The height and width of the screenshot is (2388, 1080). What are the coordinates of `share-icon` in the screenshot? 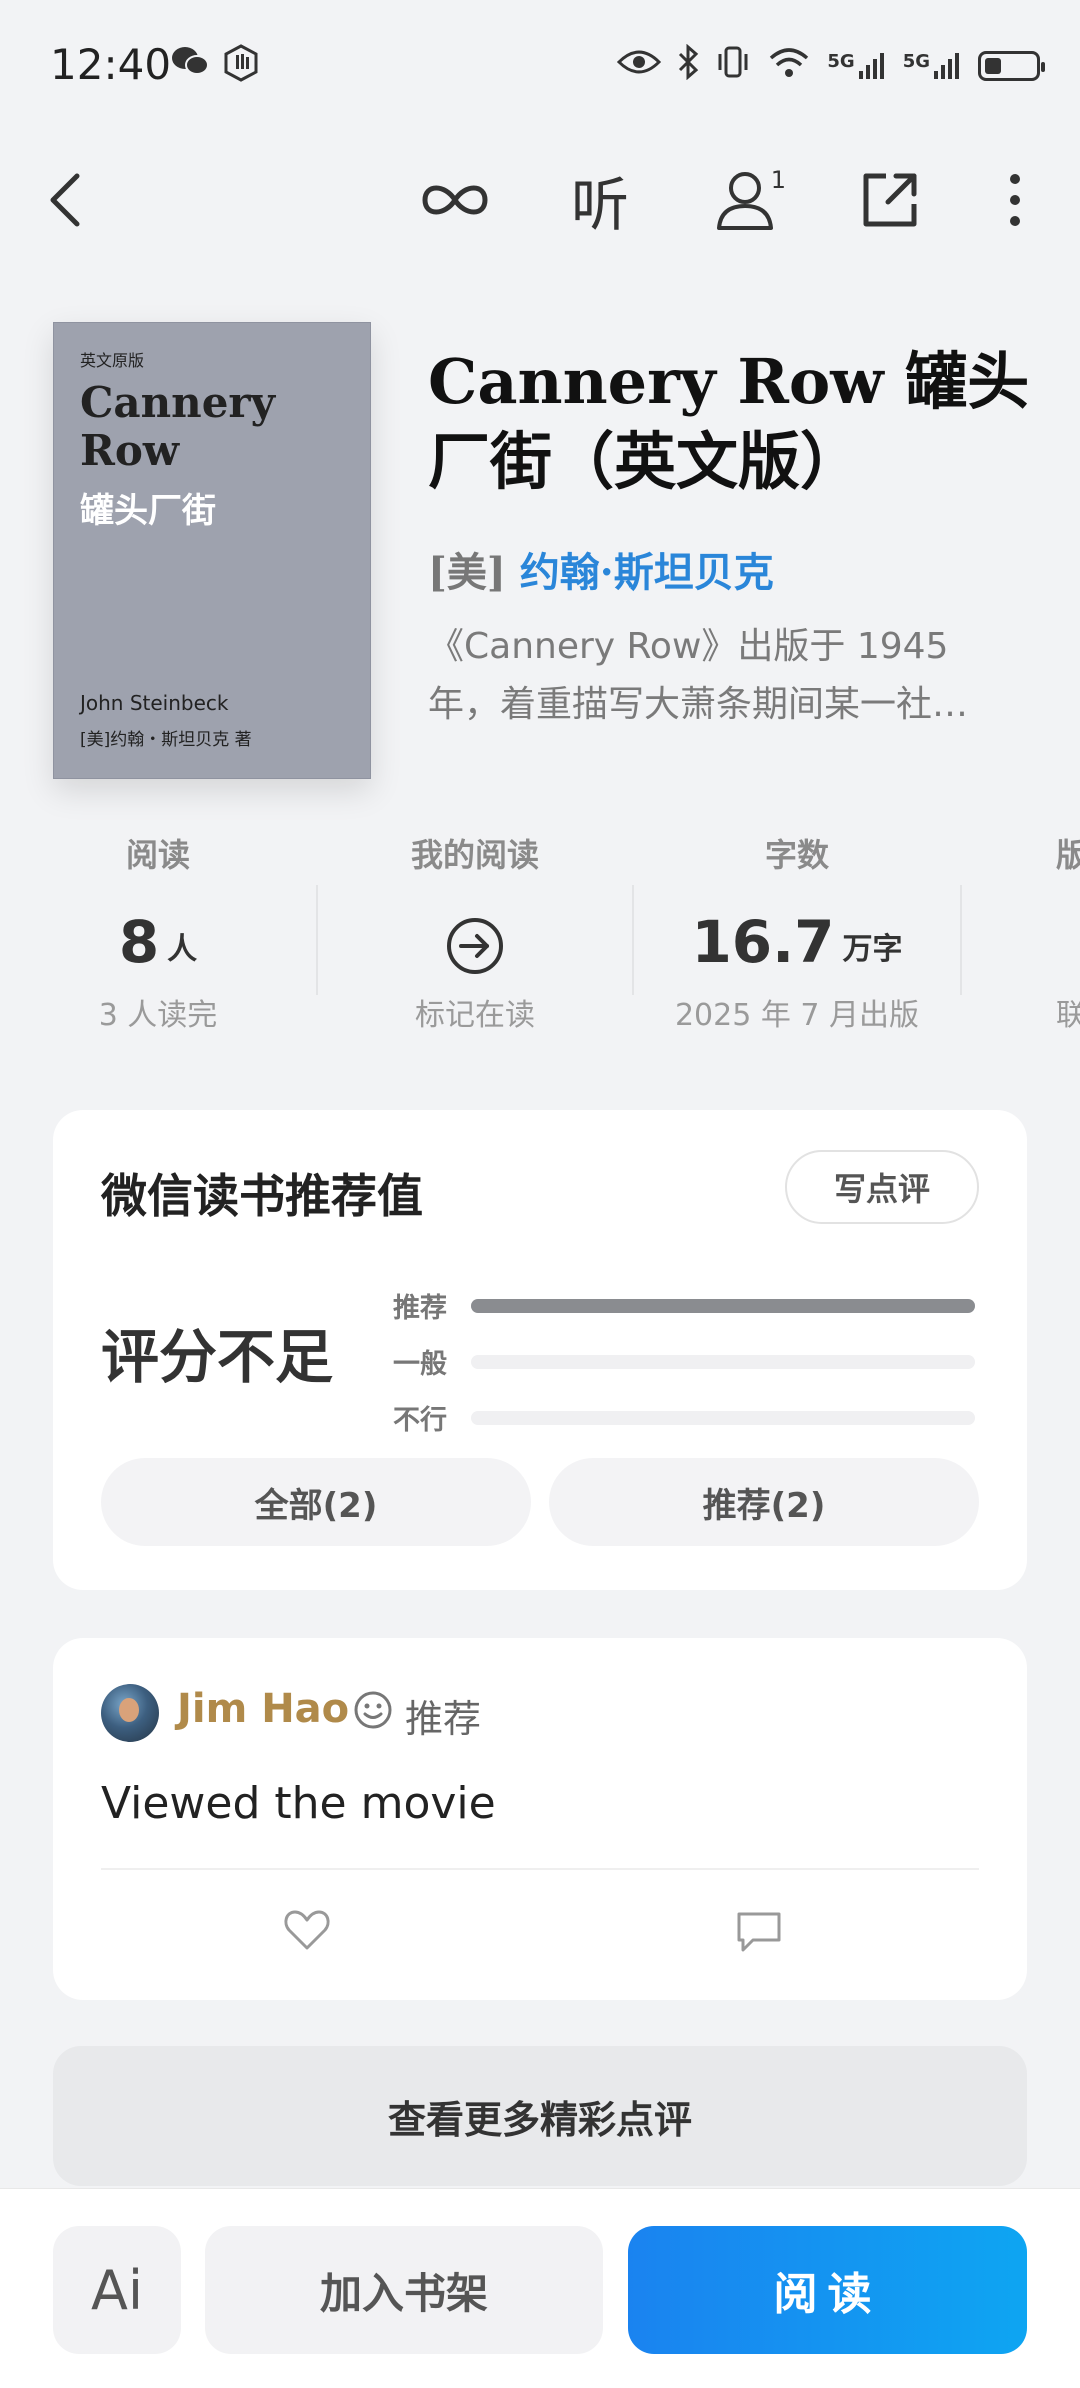 It's located at (890, 200).